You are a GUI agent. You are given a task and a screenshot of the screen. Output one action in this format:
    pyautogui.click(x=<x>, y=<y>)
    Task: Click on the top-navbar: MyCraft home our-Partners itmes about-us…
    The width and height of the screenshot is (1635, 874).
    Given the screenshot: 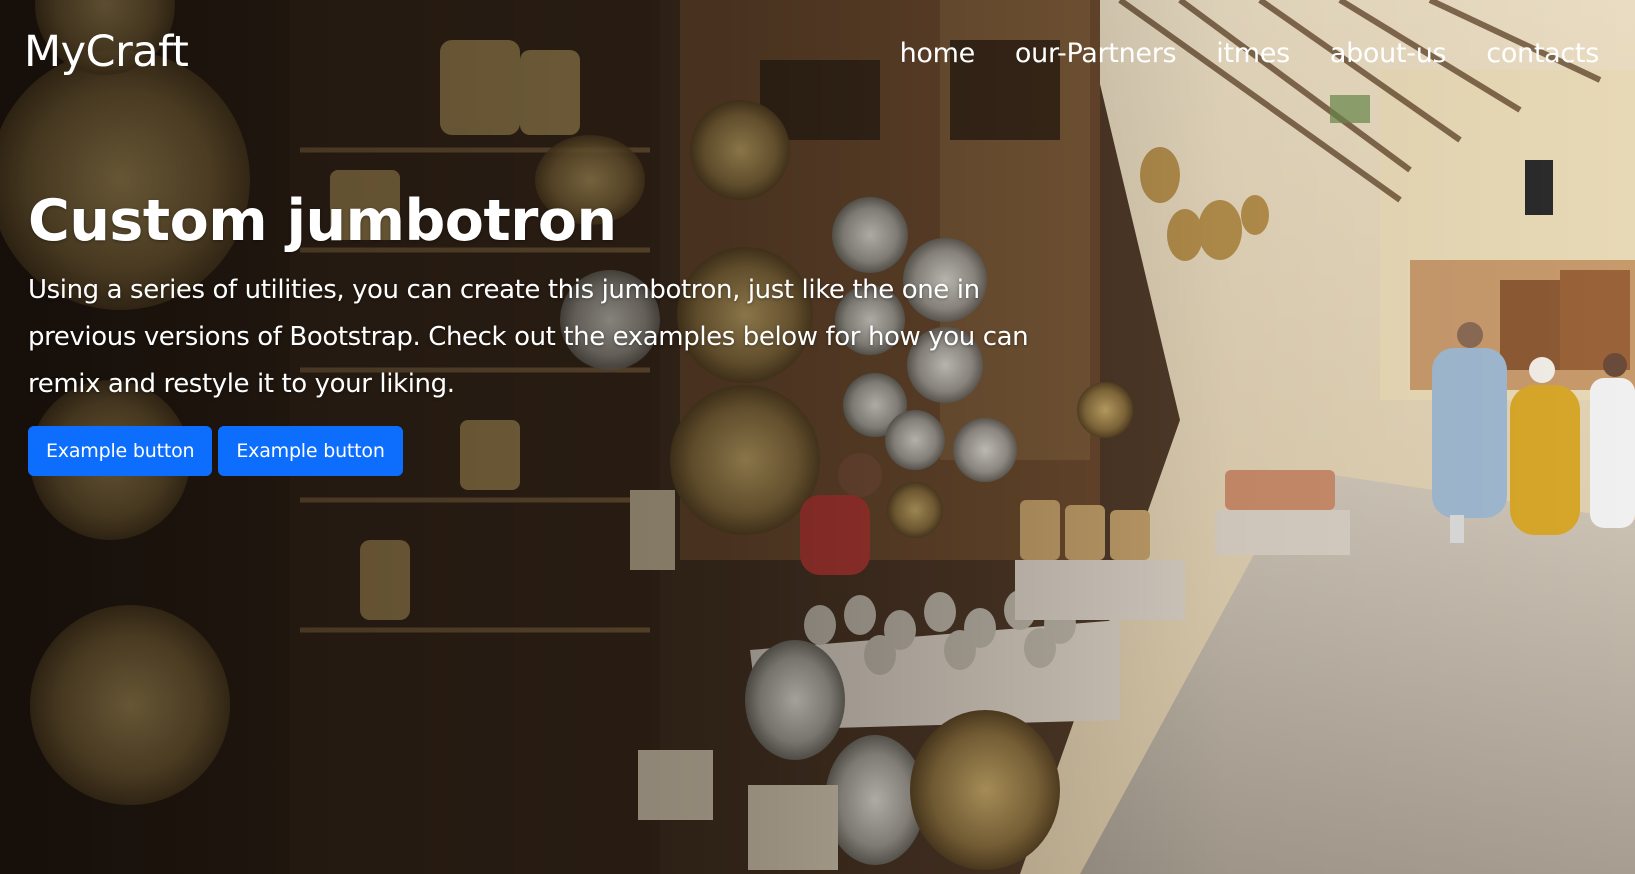 What is the action you would take?
    pyautogui.click(x=817, y=55)
    